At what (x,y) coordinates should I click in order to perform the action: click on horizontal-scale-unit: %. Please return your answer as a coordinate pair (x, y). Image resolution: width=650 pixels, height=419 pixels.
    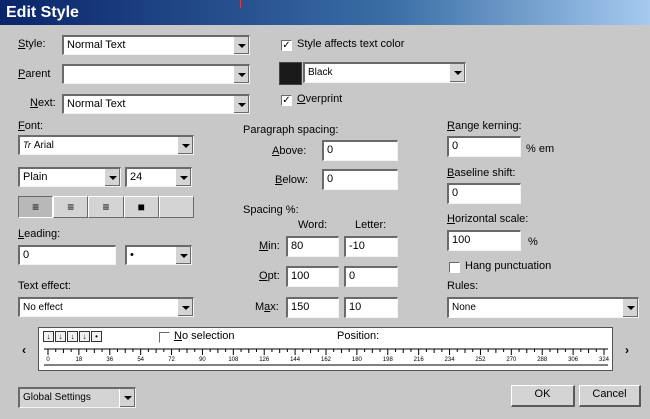
    Looking at the image, I should click on (533, 242).